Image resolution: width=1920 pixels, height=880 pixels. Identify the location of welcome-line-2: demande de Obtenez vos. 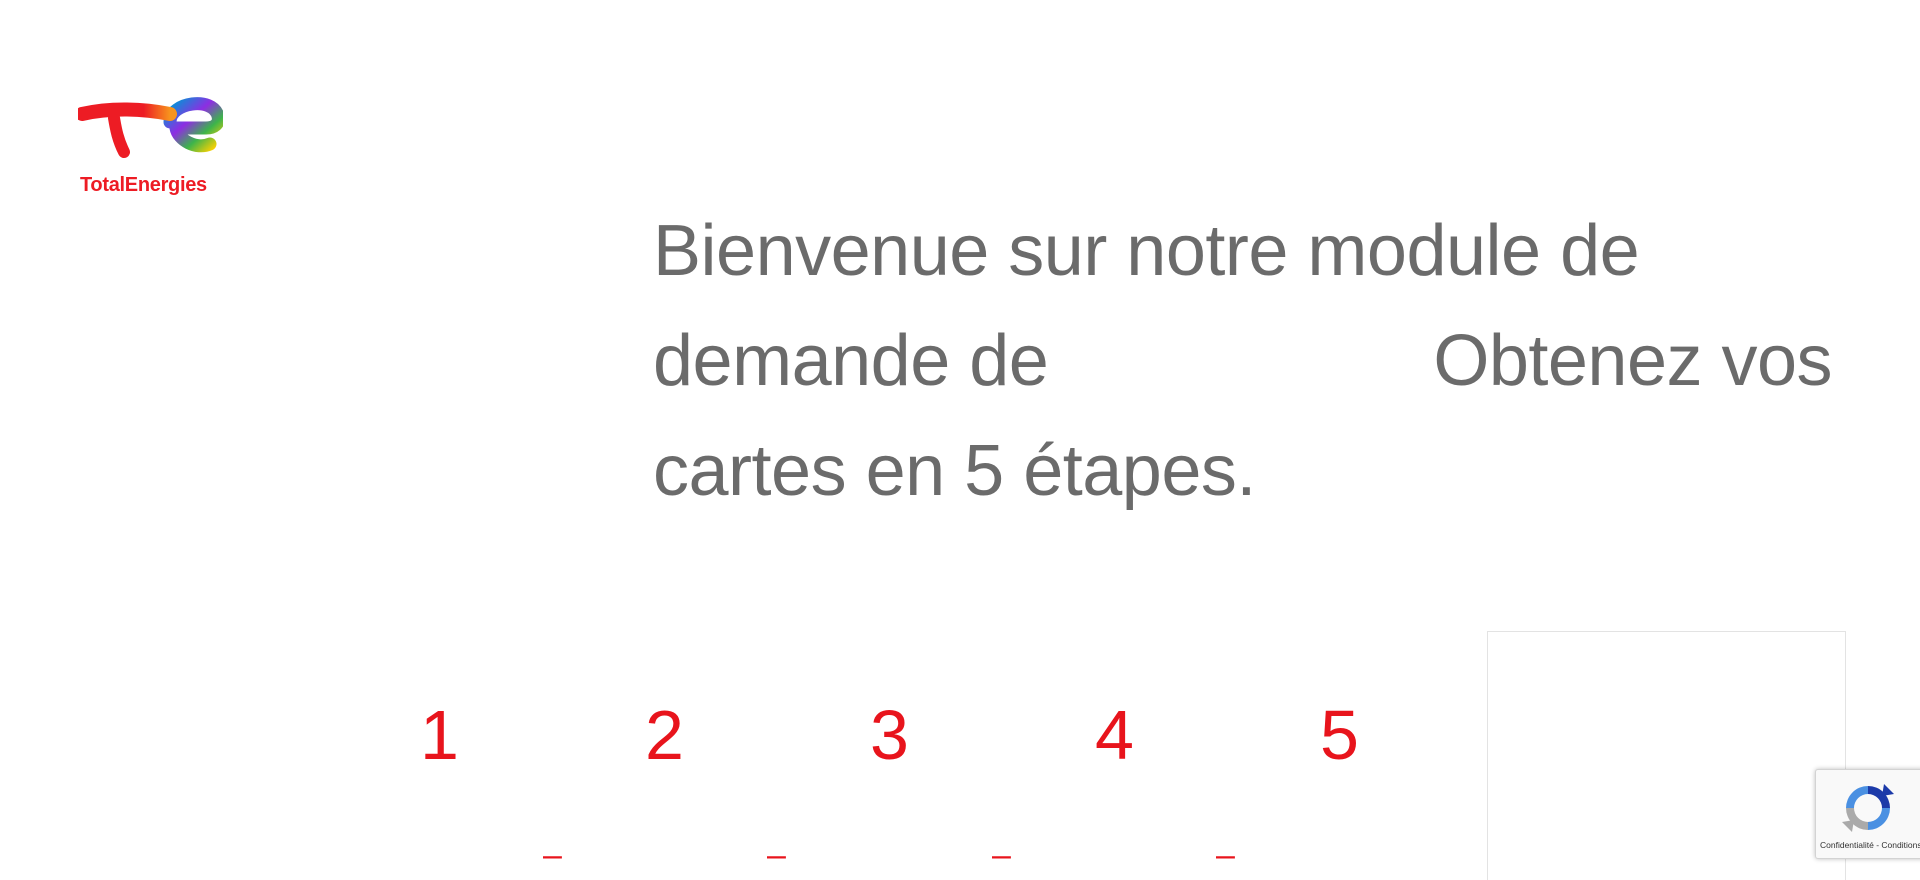
(1243, 361).